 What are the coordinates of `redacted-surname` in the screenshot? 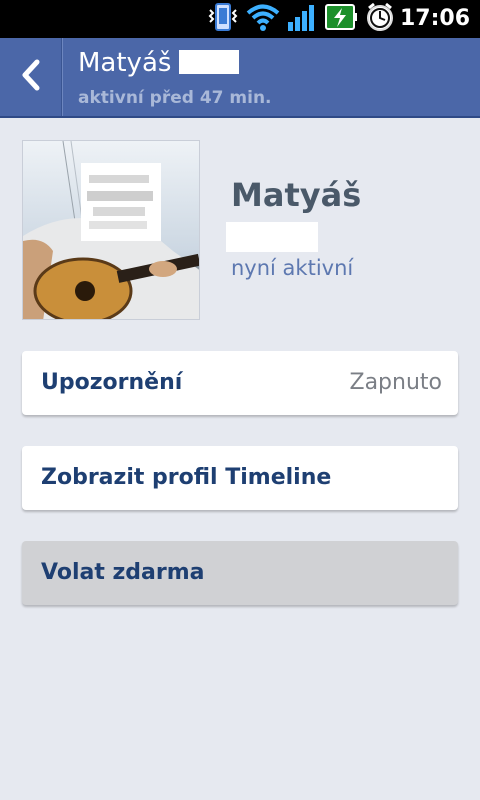 It's located at (209, 61).